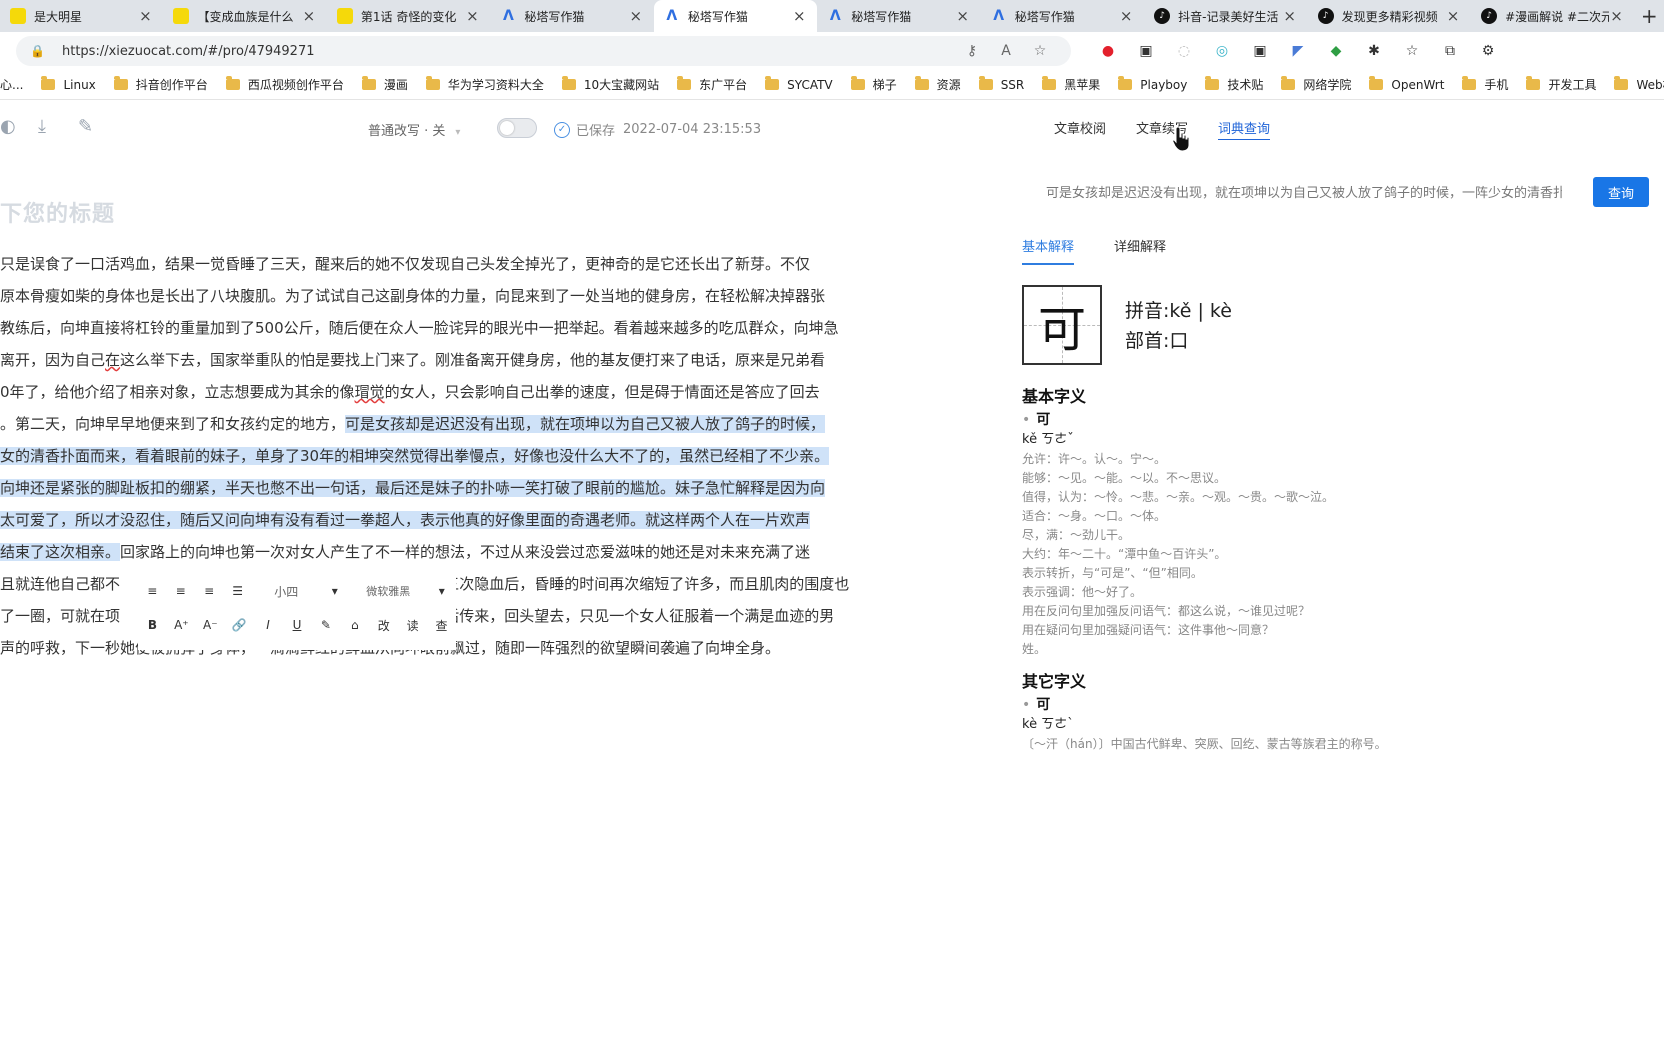 The width and height of the screenshot is (1664, 1040). Describe the element at coordinates (42, 126) in the screenshot. I see `download-icon: ⤓` at that location.